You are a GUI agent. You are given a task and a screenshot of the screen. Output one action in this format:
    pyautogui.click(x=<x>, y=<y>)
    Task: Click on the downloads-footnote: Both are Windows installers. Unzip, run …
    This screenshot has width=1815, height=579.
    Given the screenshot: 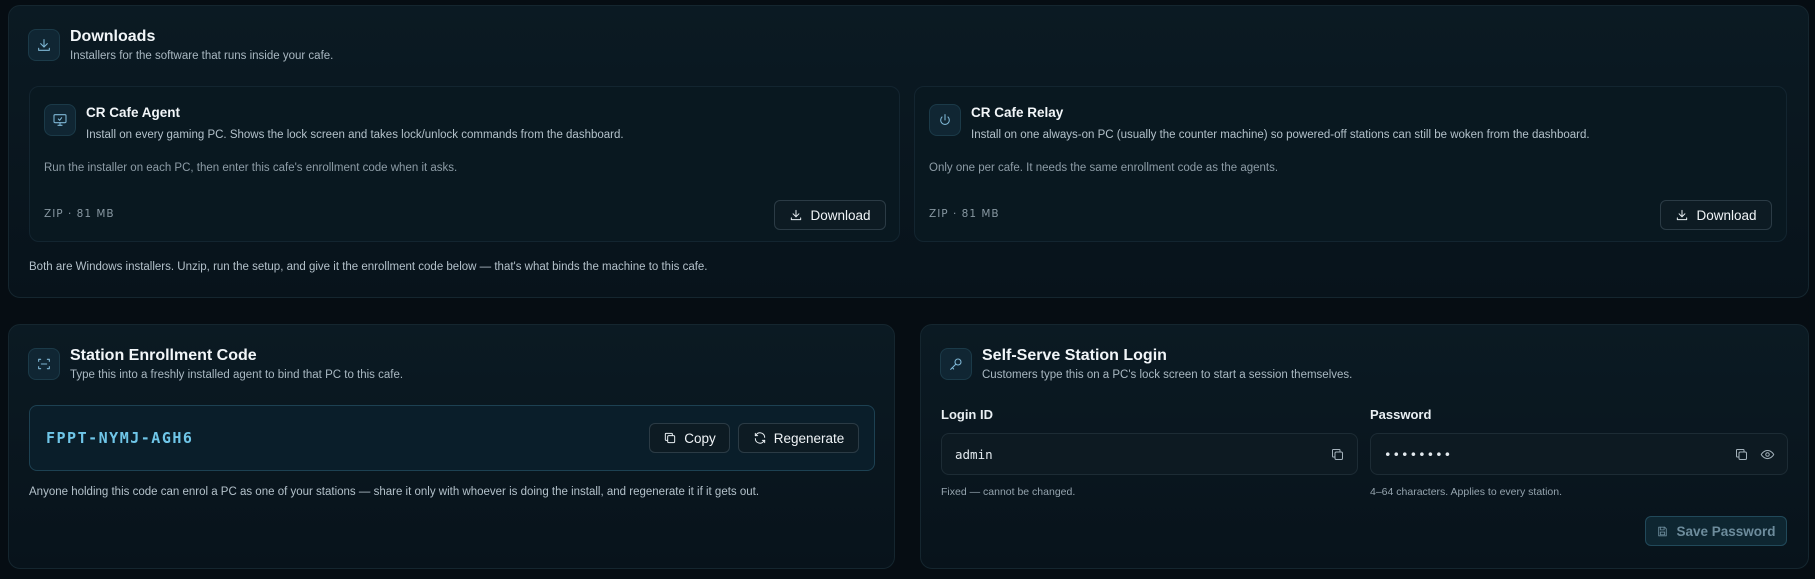 What is the action you would take?
    pyautogui.click(x=368, y=267)
    